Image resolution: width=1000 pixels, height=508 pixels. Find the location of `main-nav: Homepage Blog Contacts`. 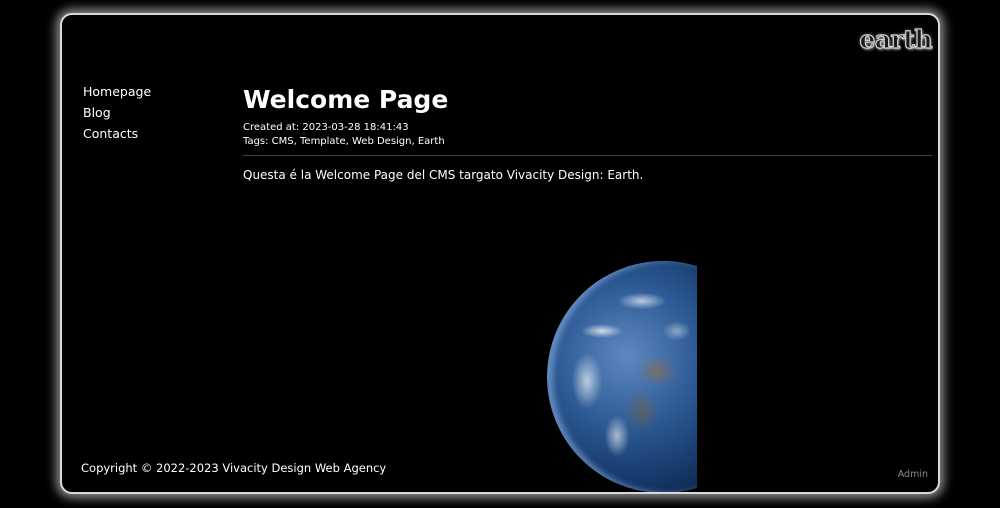

main-nav: Homepage Blog Contacts is located at coordinates (117, 112).